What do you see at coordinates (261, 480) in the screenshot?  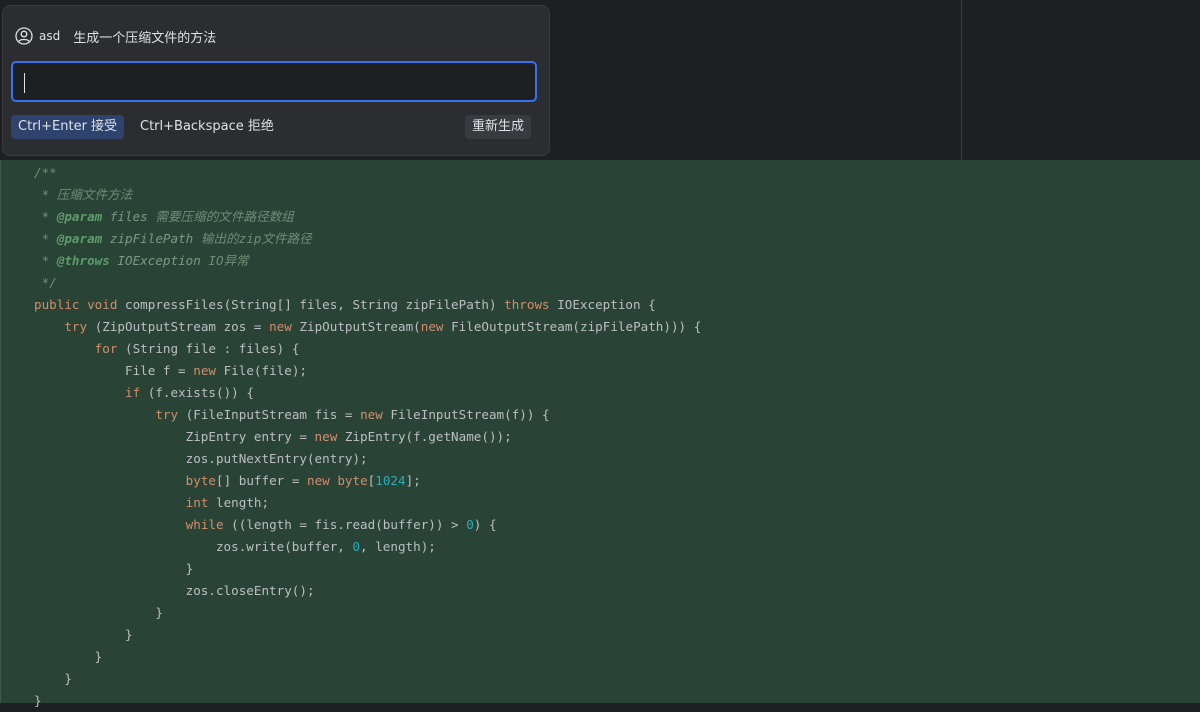 I see `code-token: [] buffer =` at bounding box center [261, 480].